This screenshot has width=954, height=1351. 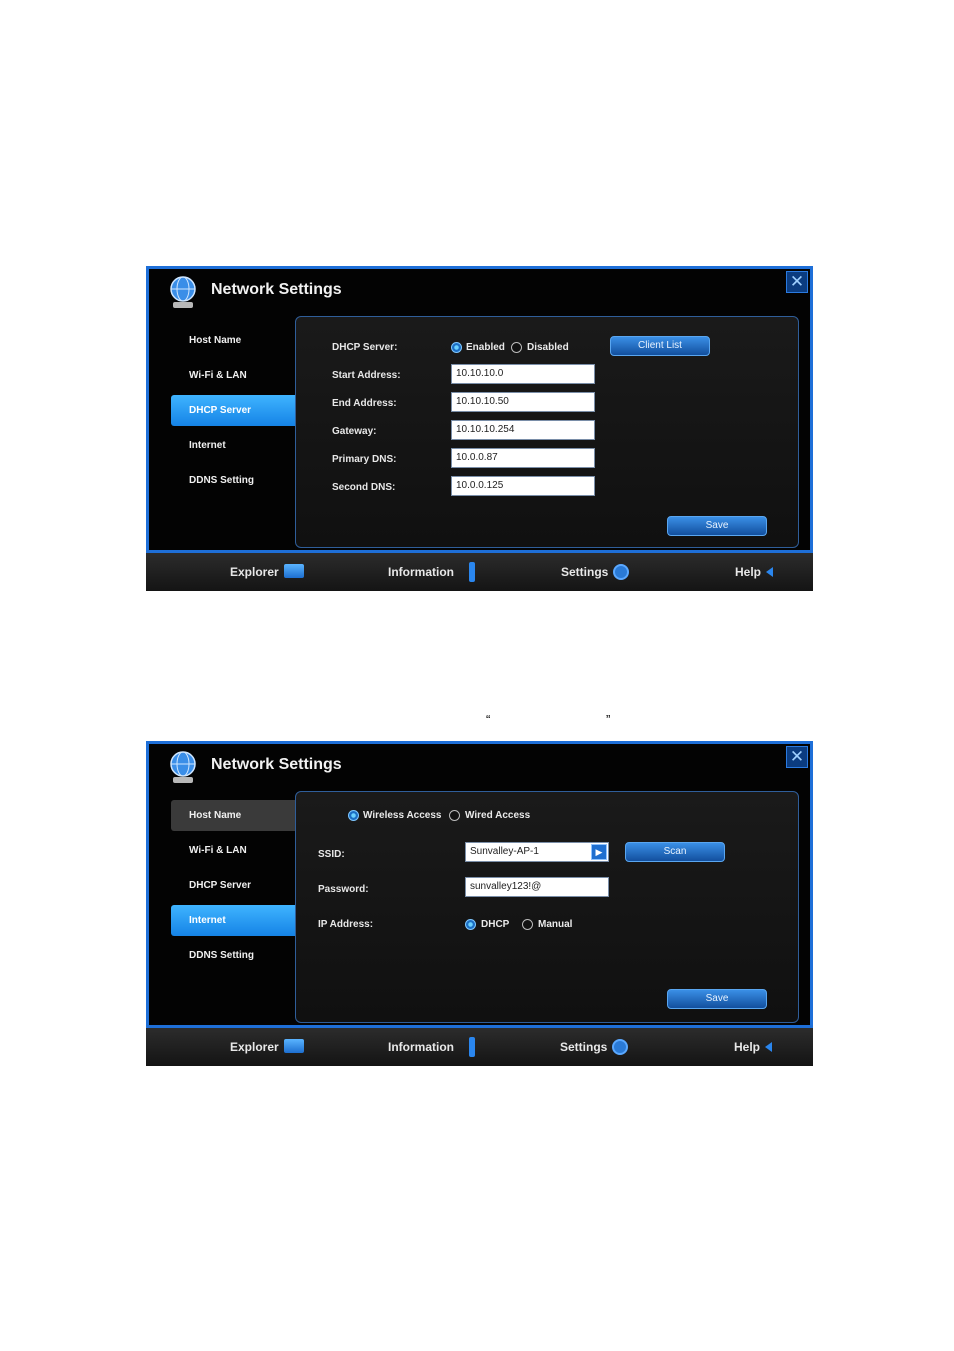 What do you see at coordinates (331, 854) in the screenshot?
I see `ssid-label: SSID:` at bounding box center [331, 854].